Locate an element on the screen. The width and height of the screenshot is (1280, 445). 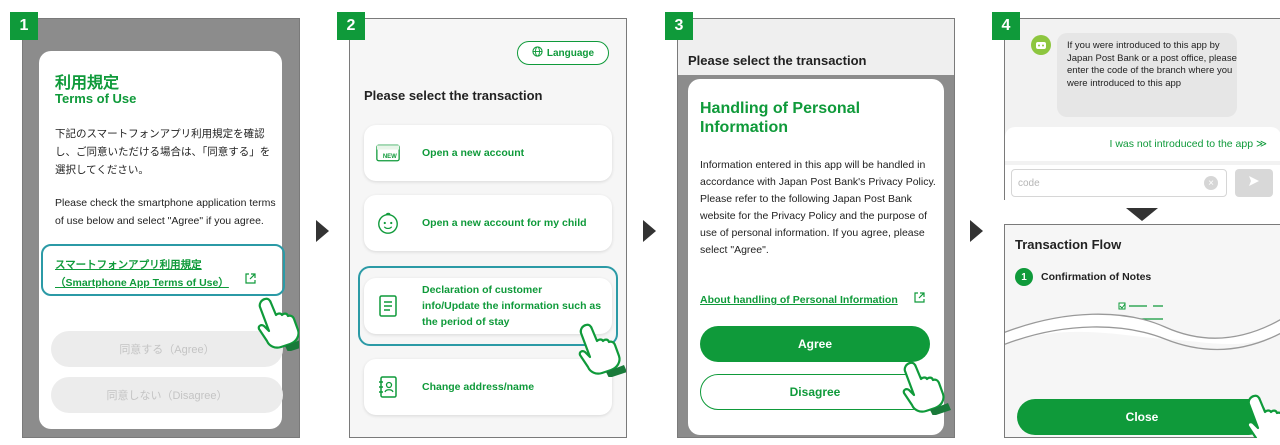
disagree-button-disabled: 同意しない（Disagree） is located at coordinates (167, 395).